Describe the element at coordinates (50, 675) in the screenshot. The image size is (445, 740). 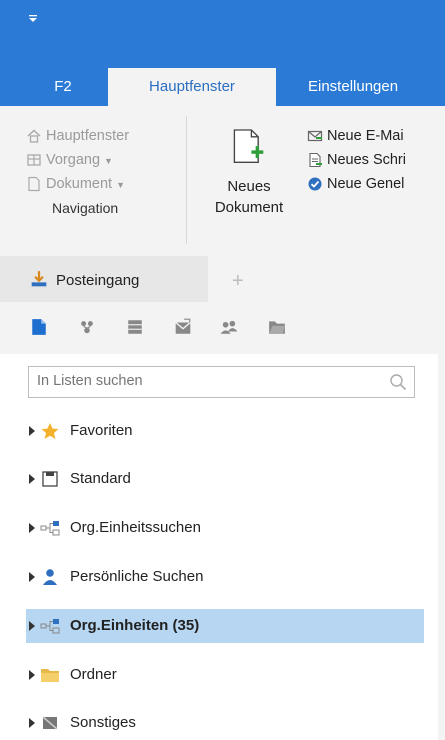
I see `folder-icon` at that location.